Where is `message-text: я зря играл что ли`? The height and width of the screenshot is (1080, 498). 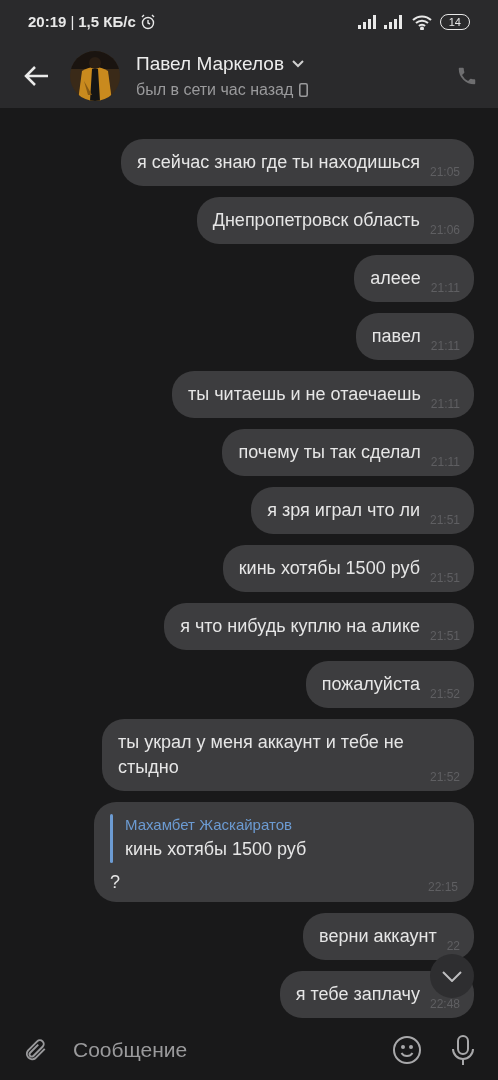
message-text: я зря играл что ли is located at coordinates (343, 510).